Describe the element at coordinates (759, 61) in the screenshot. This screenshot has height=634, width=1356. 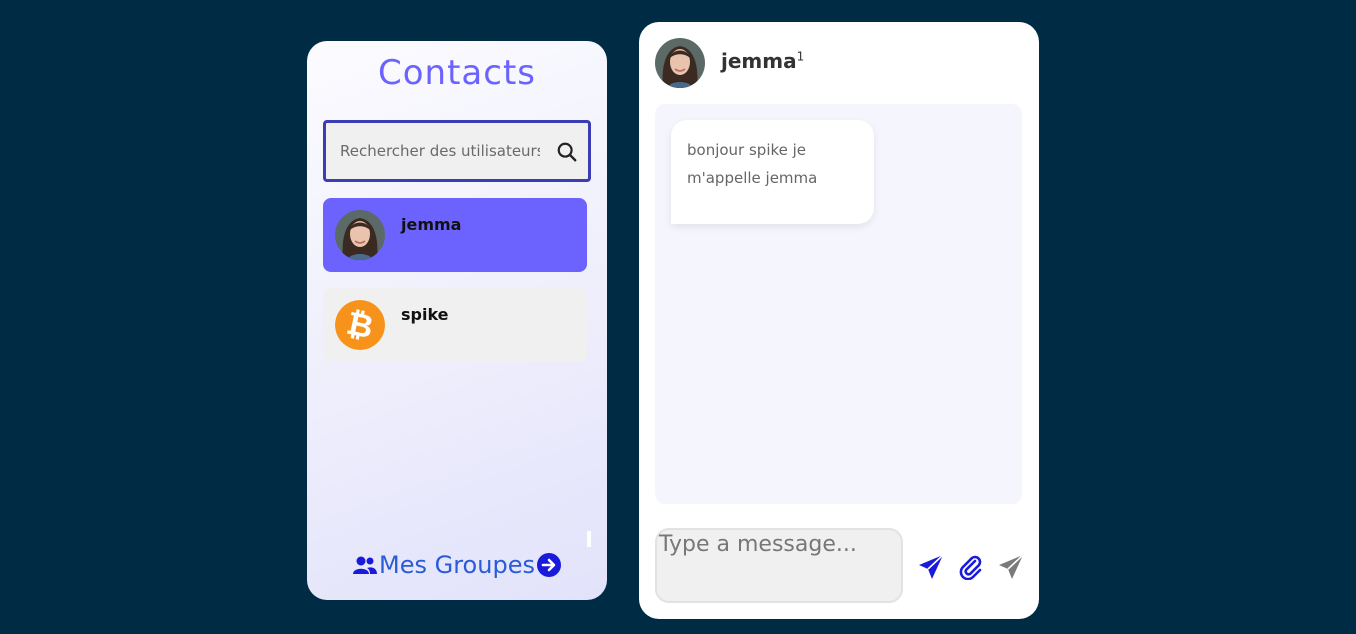
I see `chat-contact-name-text: jemma` at that location.